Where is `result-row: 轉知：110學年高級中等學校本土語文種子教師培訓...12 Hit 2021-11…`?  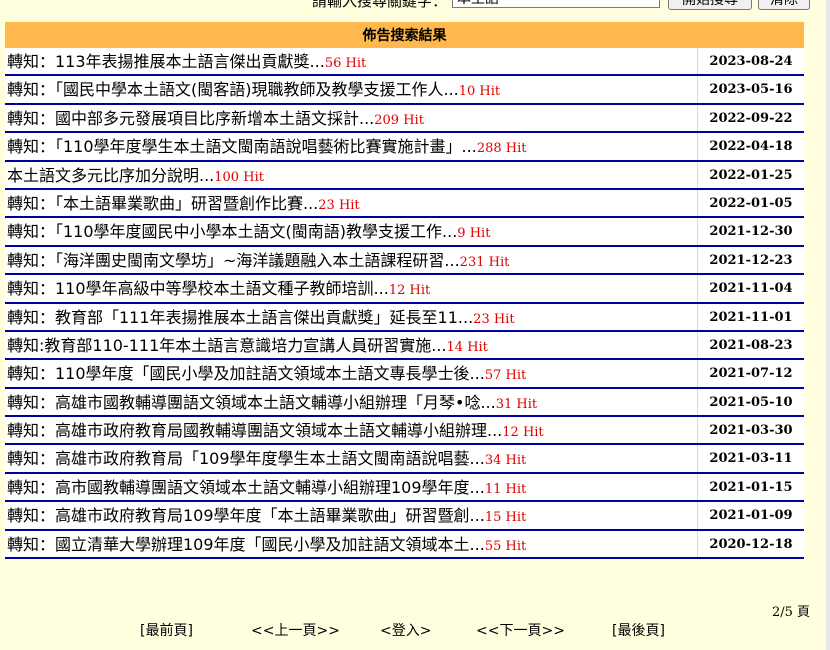
result-row: 轉知：110學年高級中等學校本土語文種子教師培訓...12 Hit 2021-11… is located at coordinates (404, 289).